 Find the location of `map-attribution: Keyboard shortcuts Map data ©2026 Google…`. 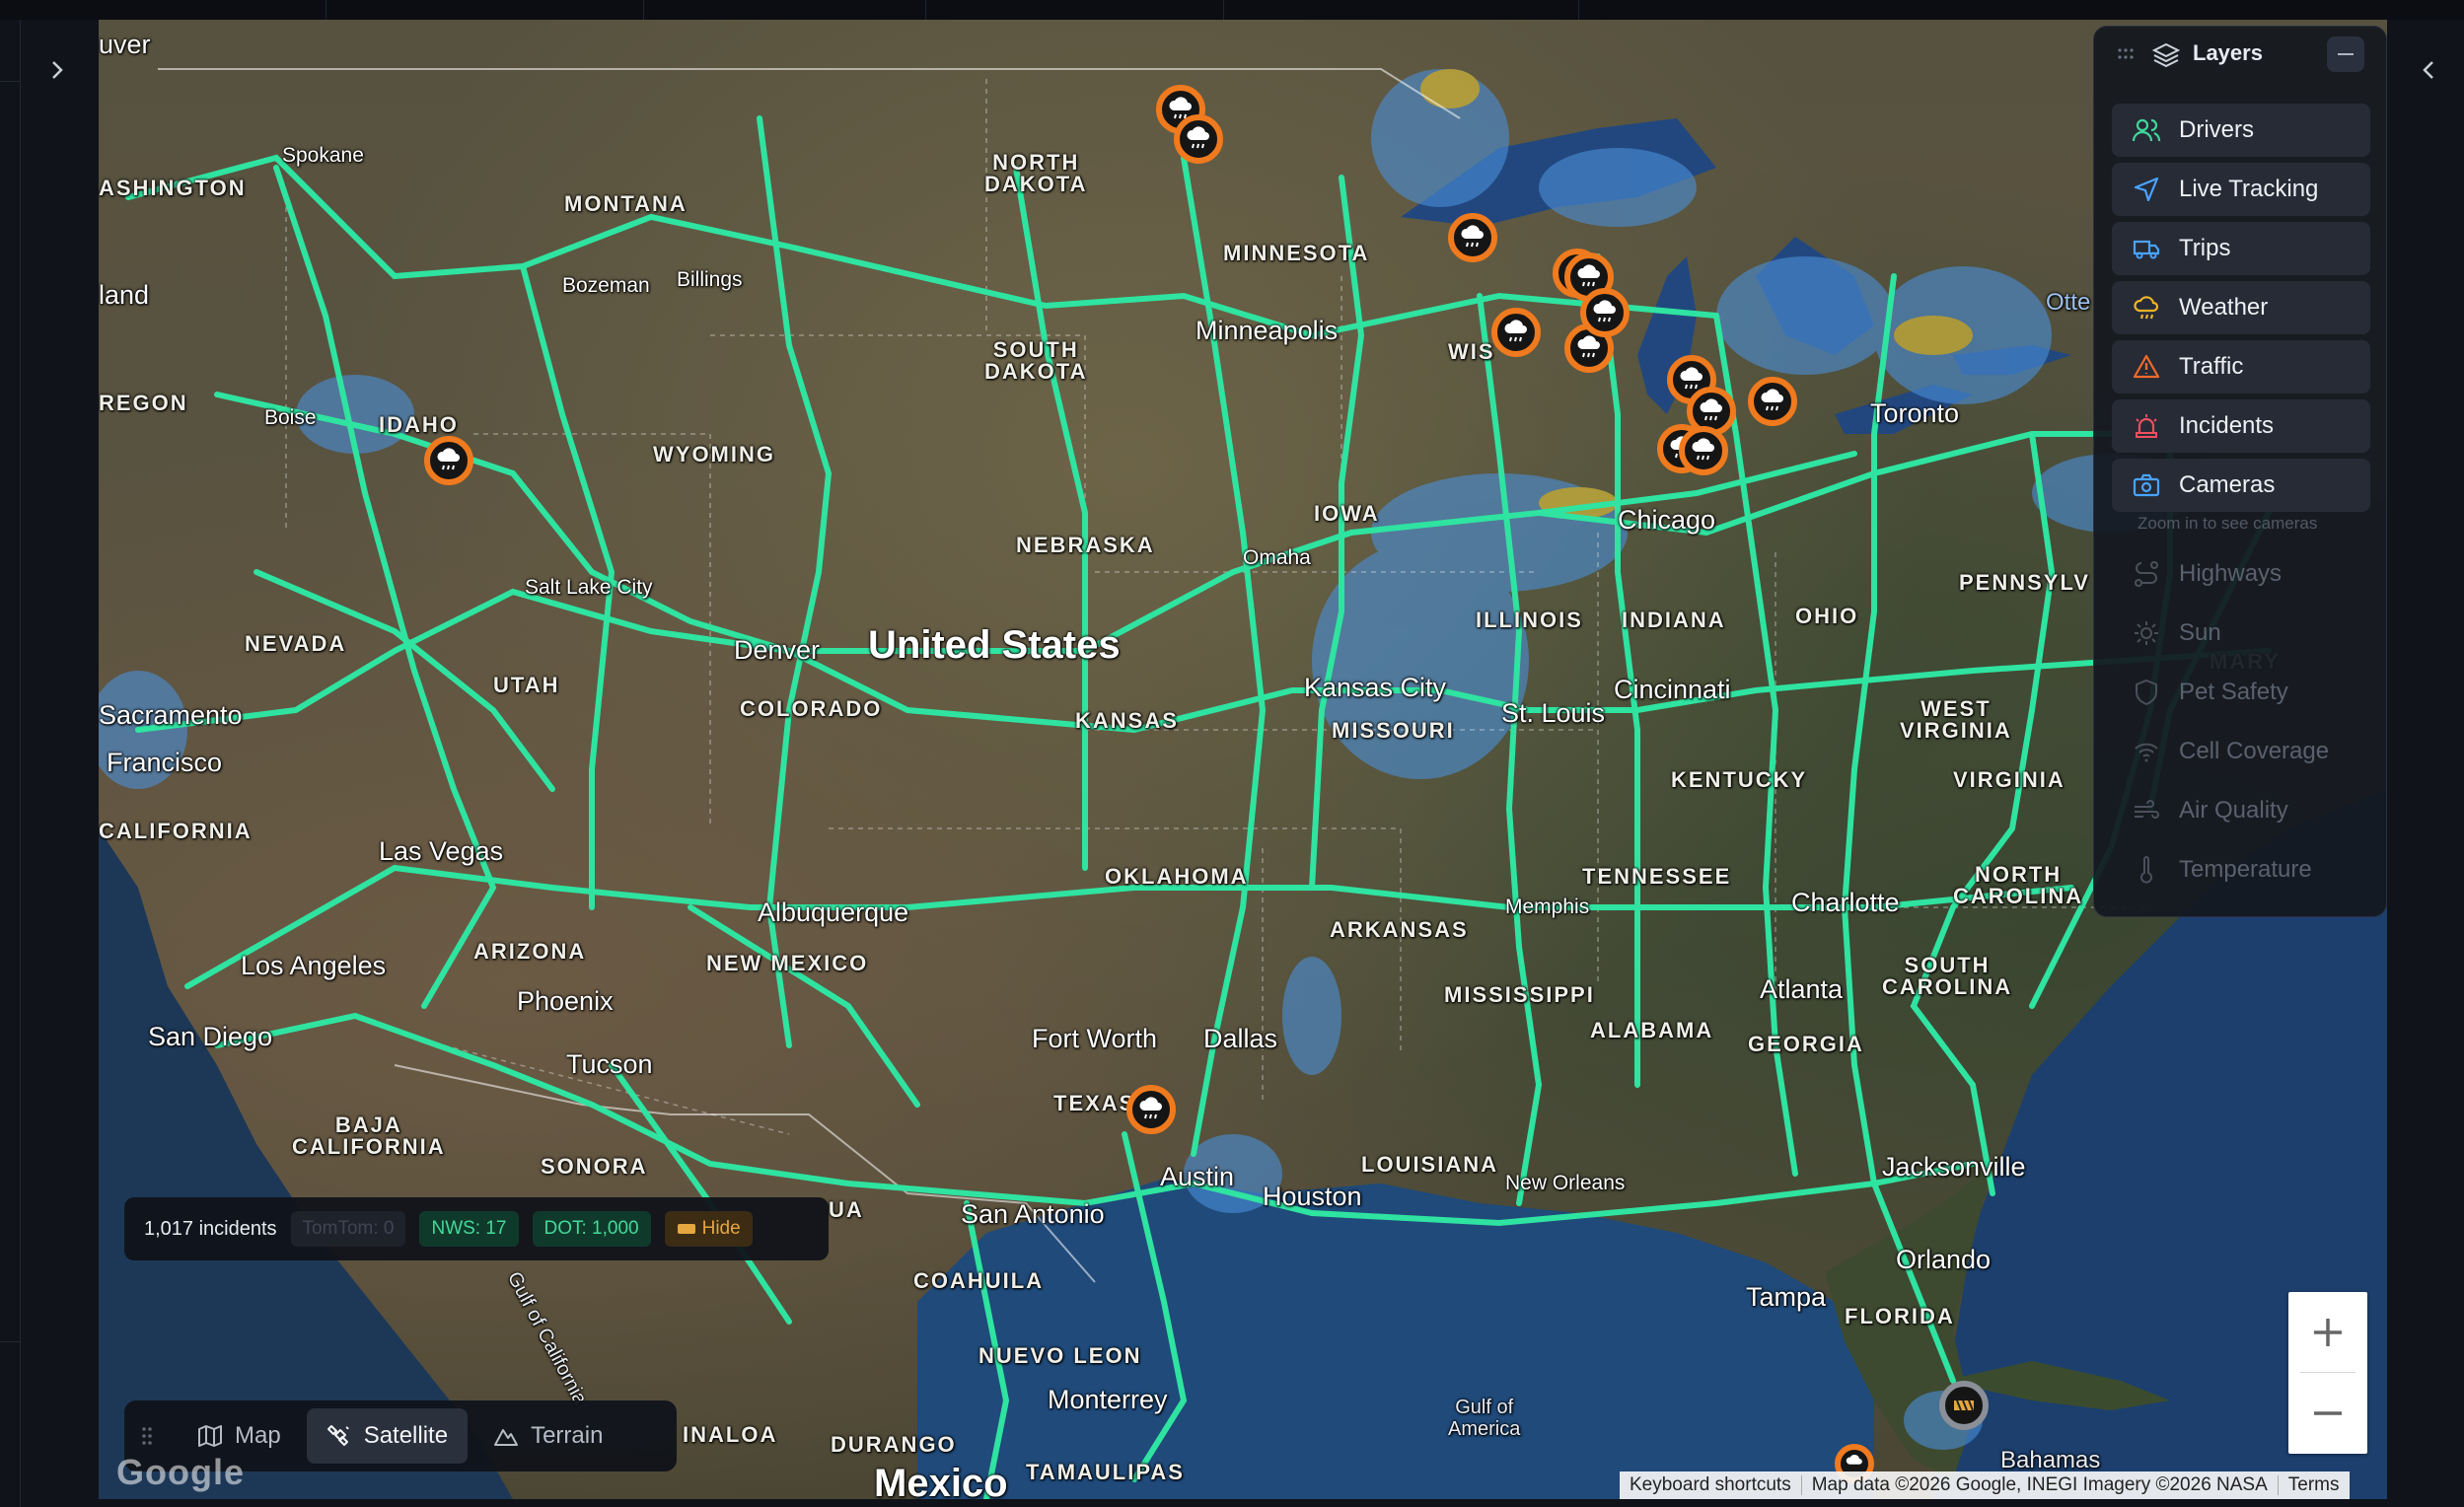

map-attribution: Keyboard shortcuts Map data ©2026 Google… is located at coordinates (1985, 1485).